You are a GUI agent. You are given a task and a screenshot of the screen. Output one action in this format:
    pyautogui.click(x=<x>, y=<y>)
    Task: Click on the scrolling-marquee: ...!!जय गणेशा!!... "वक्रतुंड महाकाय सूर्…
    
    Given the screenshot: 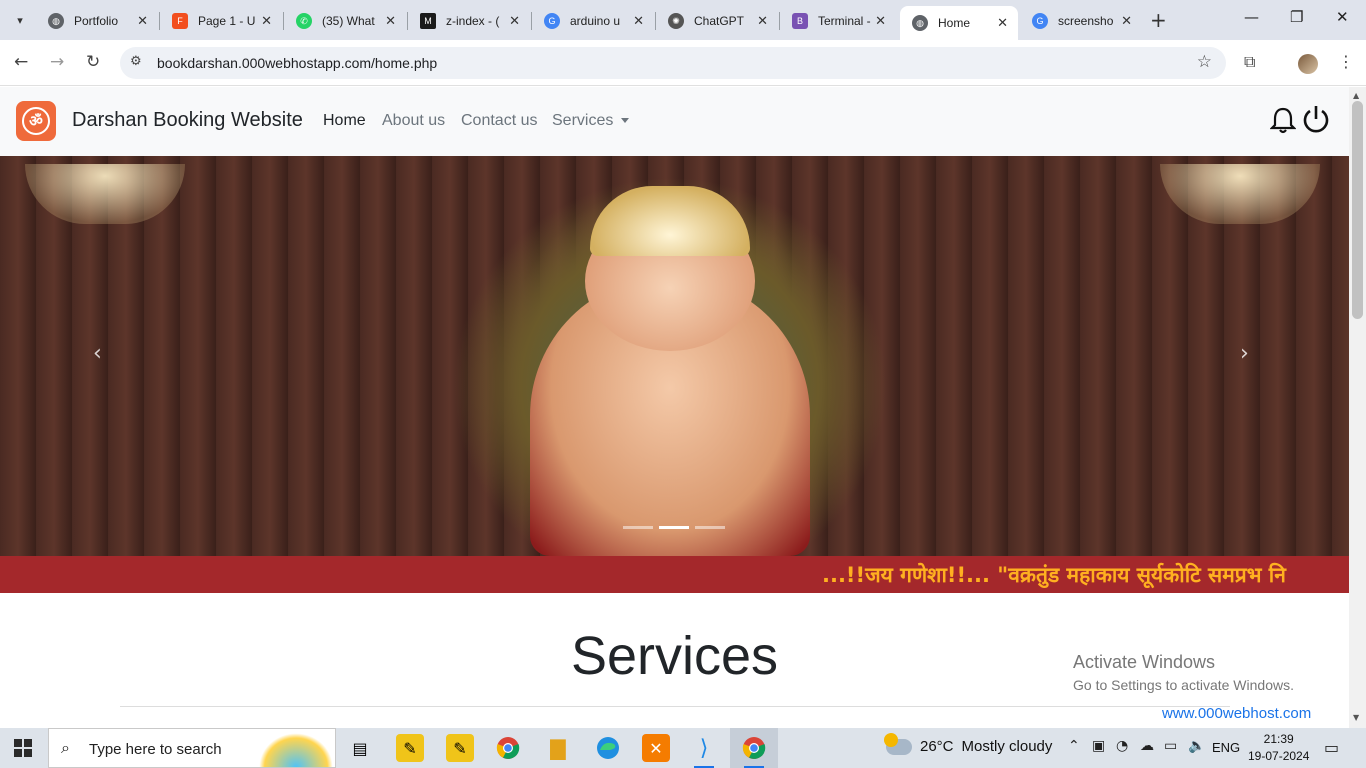 What is the action you would take?
    pyautogui.click(x=674, y=574)
    